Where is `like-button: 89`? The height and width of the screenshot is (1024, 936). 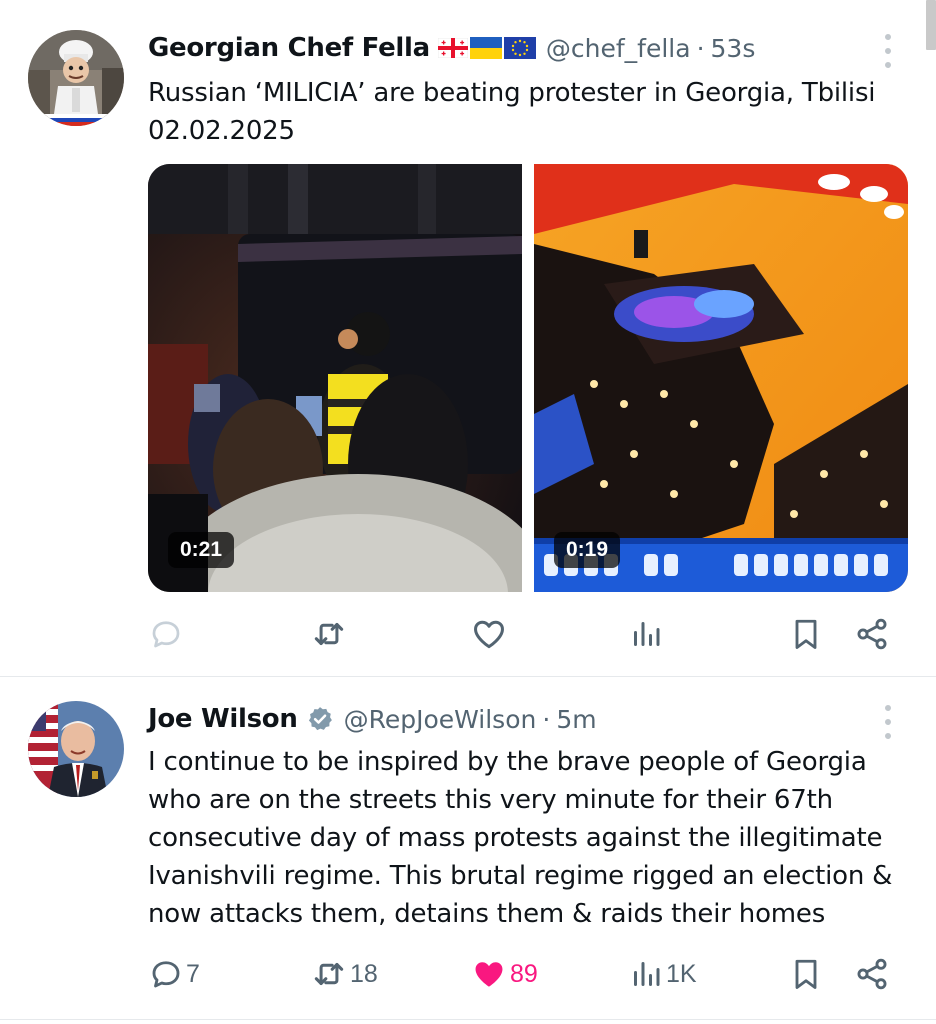 like-button: 89 is located at coordinates (504, 974).